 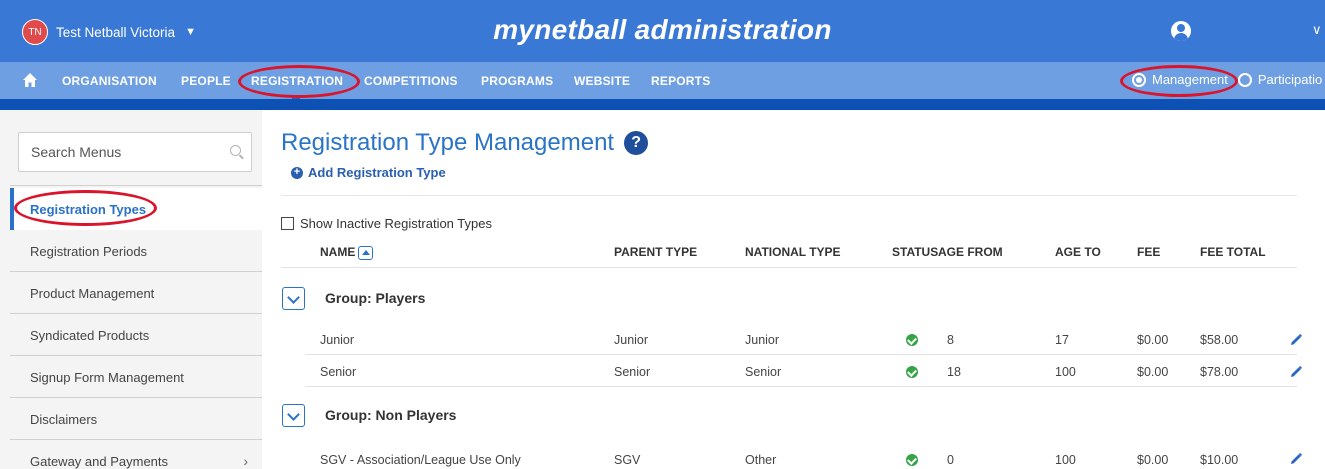 What do you see at coordinates (1219, 460) in the screenshot?
I see `cell-fee-total: $10.00` at bounding box center [1219, 460].